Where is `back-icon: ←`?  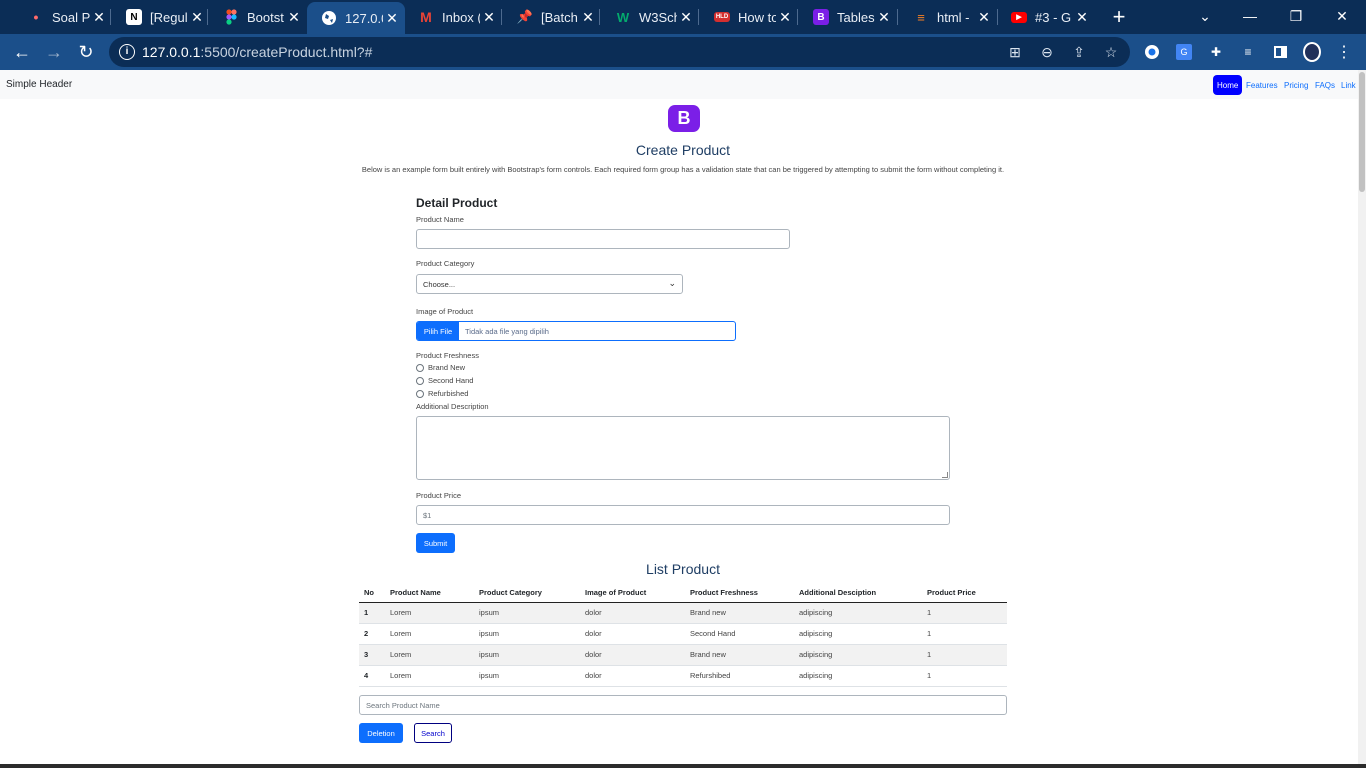
back-icon: ← is located at coordinates (22, 52).